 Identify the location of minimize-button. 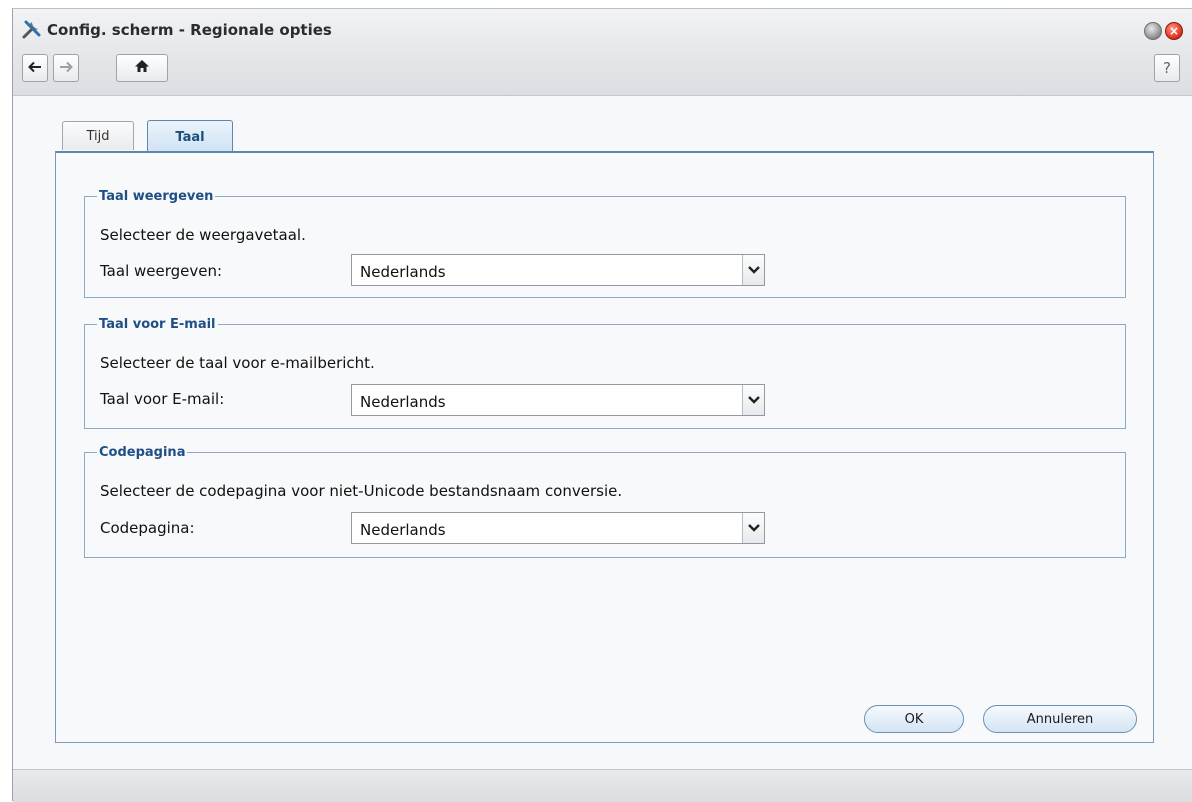
(1153, 31).